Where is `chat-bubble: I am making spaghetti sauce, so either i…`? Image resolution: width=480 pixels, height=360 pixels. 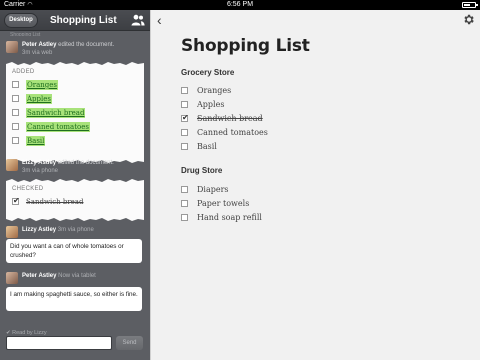
chat-bubble: I am making spaghetti sauce, so either i… is located at coordinates (74, 299).